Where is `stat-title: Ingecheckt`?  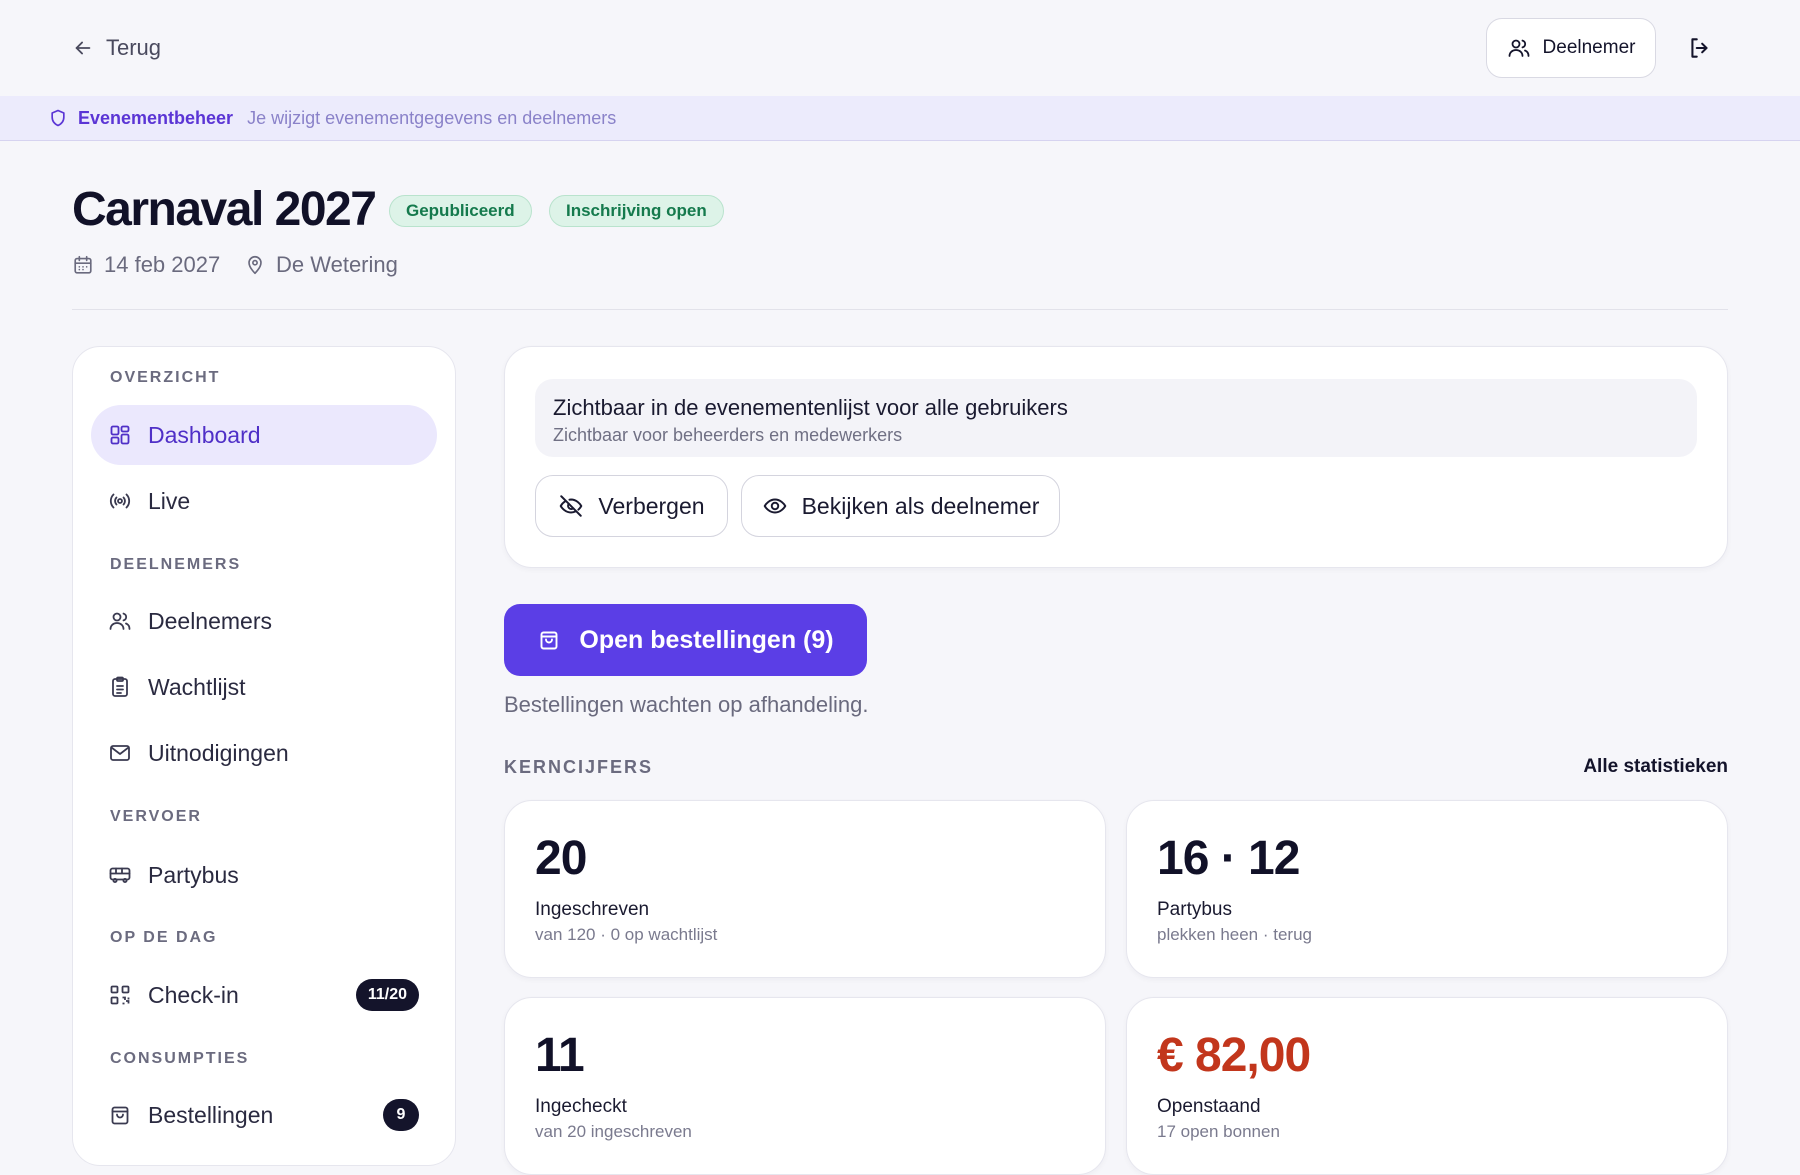 stat-title: Ingecheckt is located at coordinates (581, 1106).